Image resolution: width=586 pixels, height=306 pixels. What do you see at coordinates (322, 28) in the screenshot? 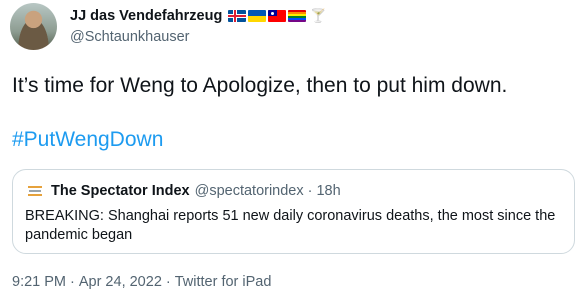
I see `tweet-header: JJ das Vendefahrzeug 🍸 @Schtaunkhauser` at bounding box center [322, 28].